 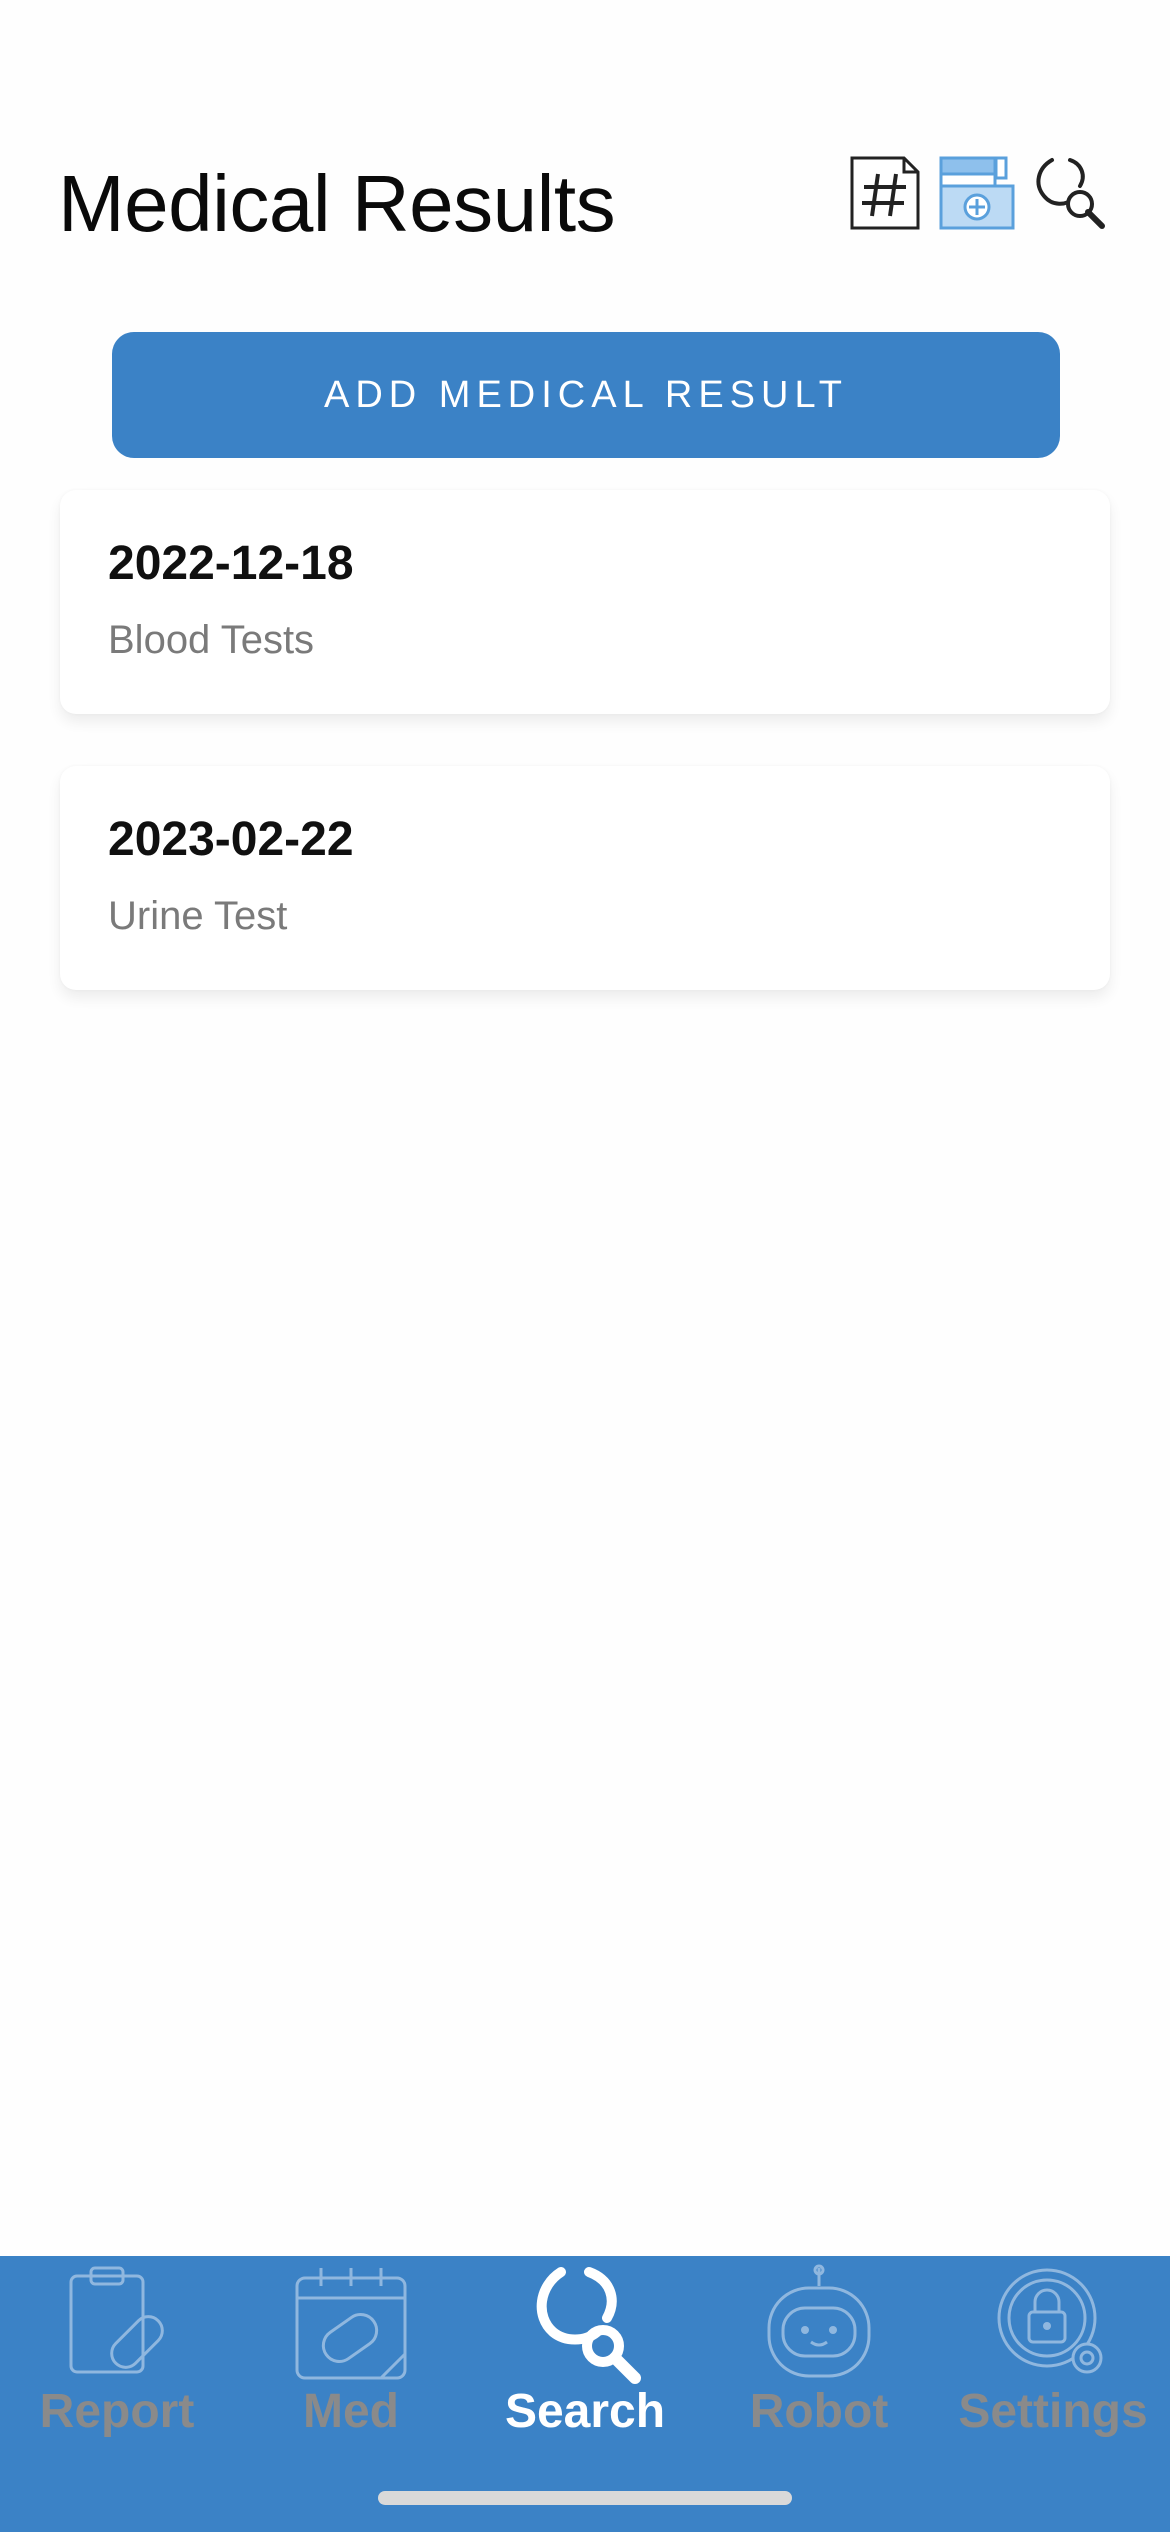 I want to click on hashtag-document-icon, so click(x=885, y=193).